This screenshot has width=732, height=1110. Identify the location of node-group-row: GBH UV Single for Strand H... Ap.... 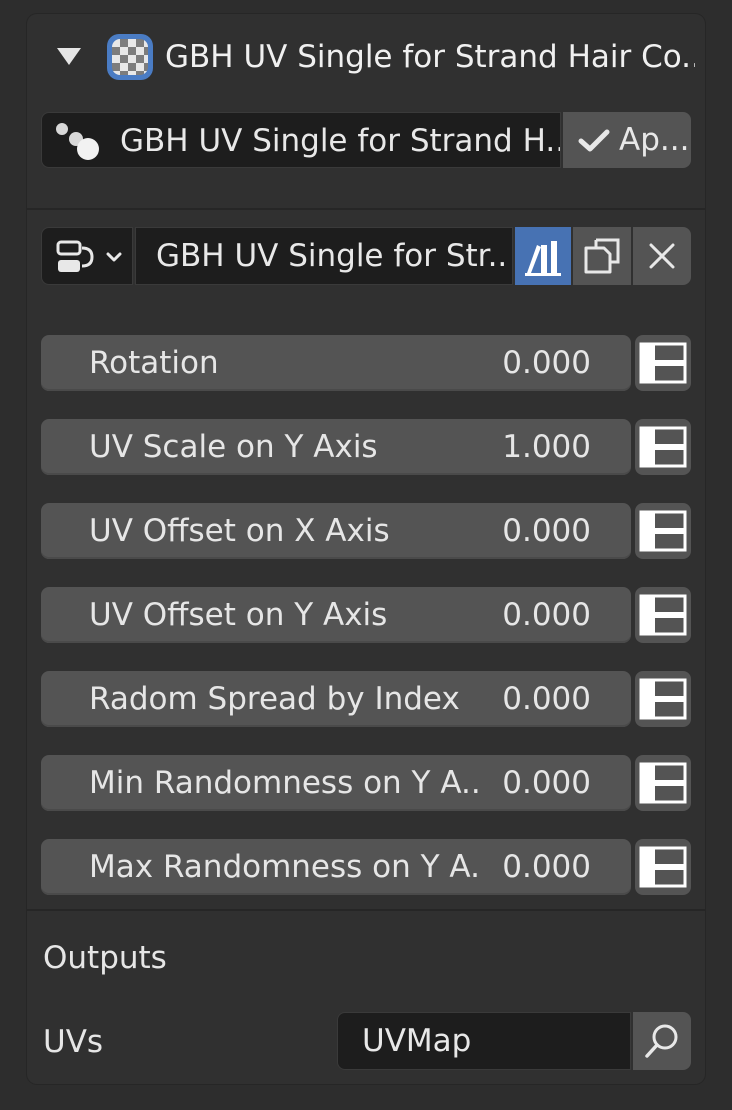
(366, 140).